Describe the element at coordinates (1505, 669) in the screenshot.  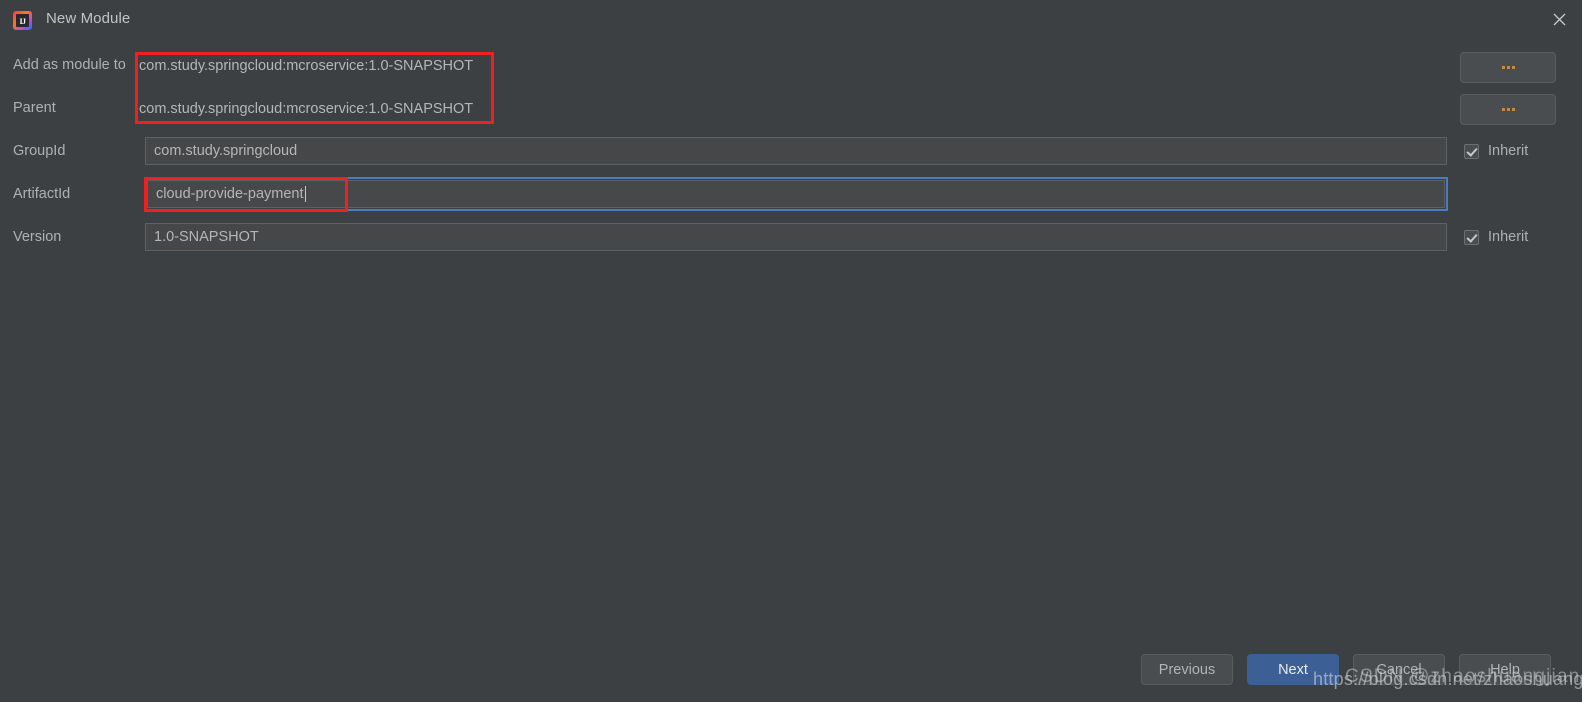
I see `help-button: Help` at that location.